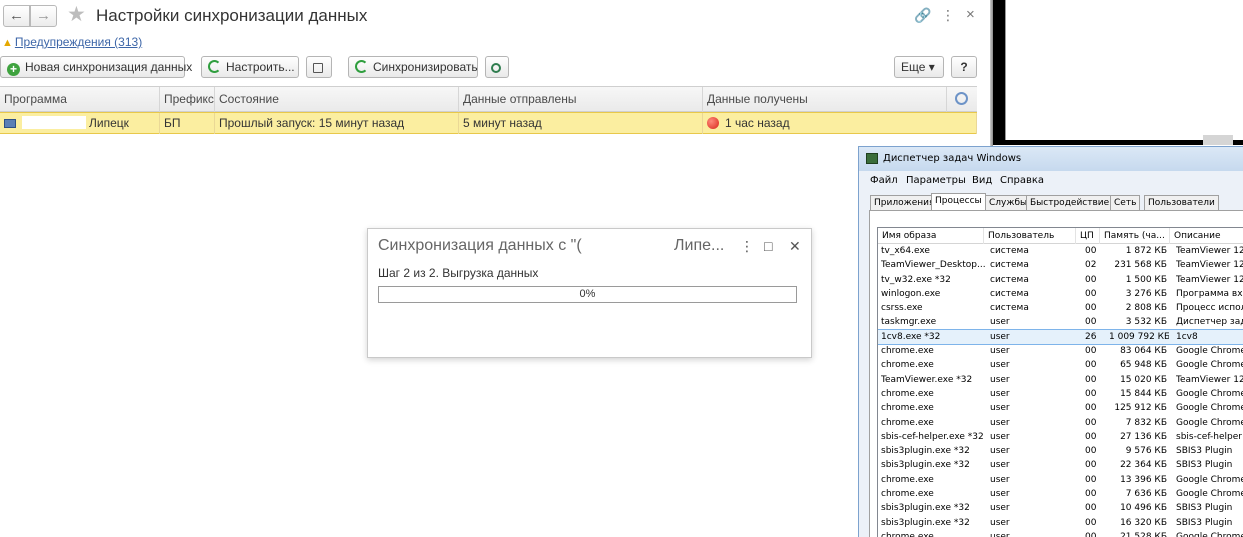 This screenshot has width=1243, height=537. Describe the element at coordinates (1146, 494) in the screenshot. I see `process-memory: 7 636 КБ` at that location.